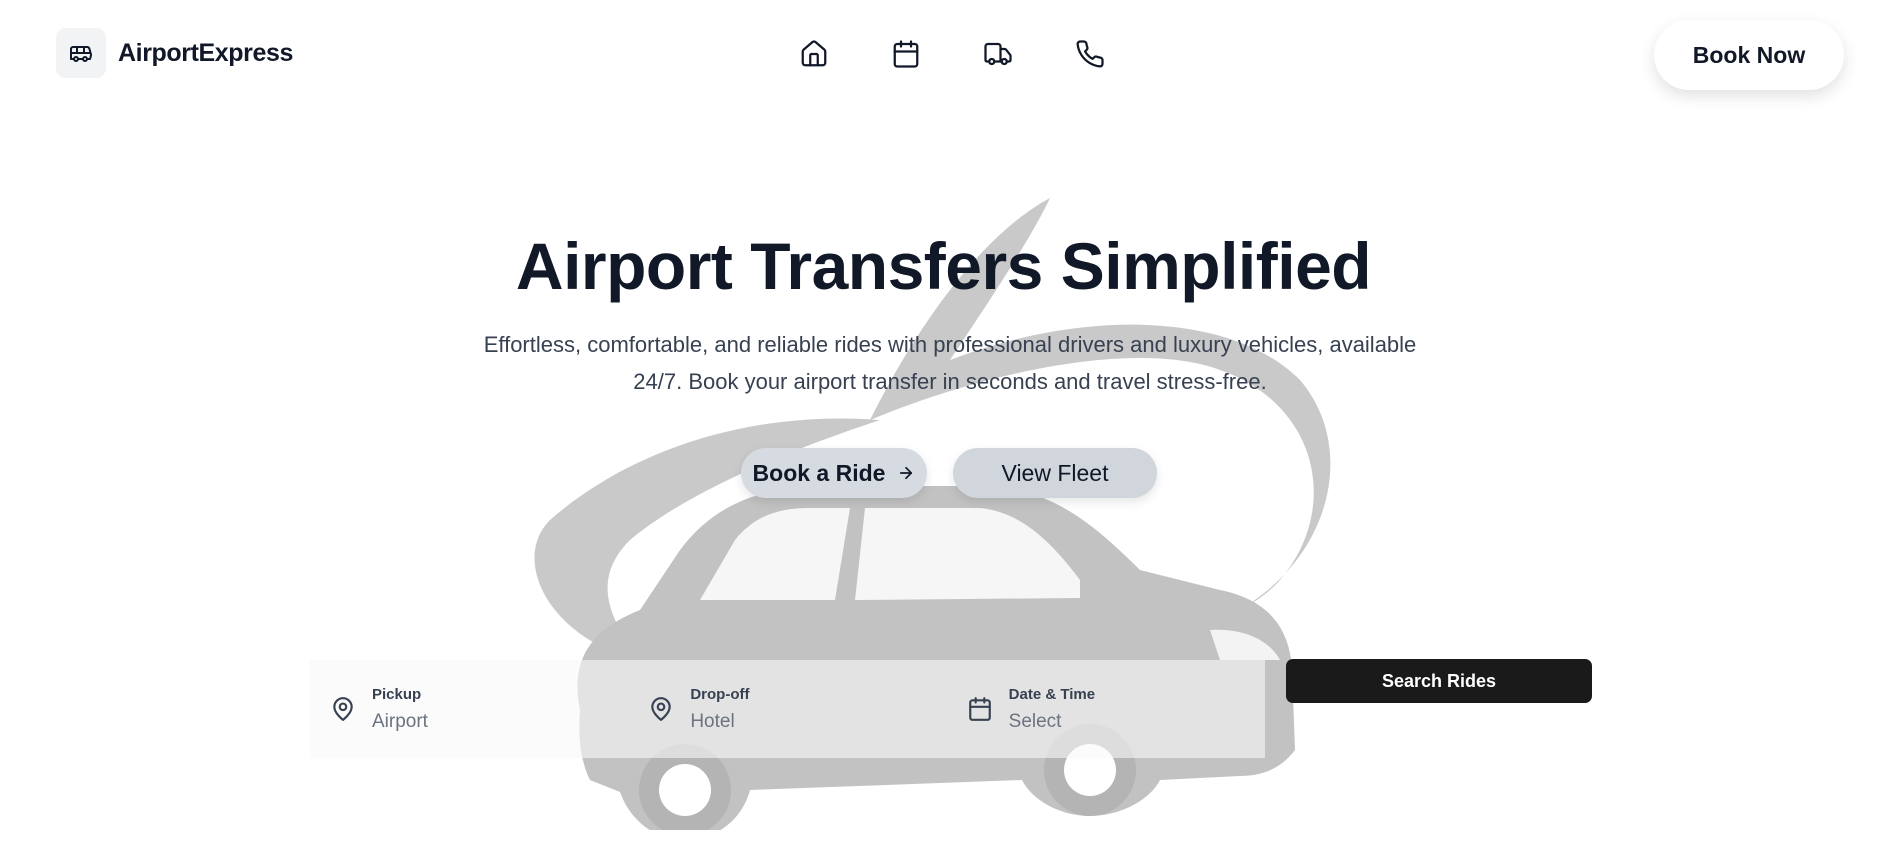  Describe the element at coordinates (1052, 694) in the screenshot. I see `datetime-label: Date & Time` at that location.